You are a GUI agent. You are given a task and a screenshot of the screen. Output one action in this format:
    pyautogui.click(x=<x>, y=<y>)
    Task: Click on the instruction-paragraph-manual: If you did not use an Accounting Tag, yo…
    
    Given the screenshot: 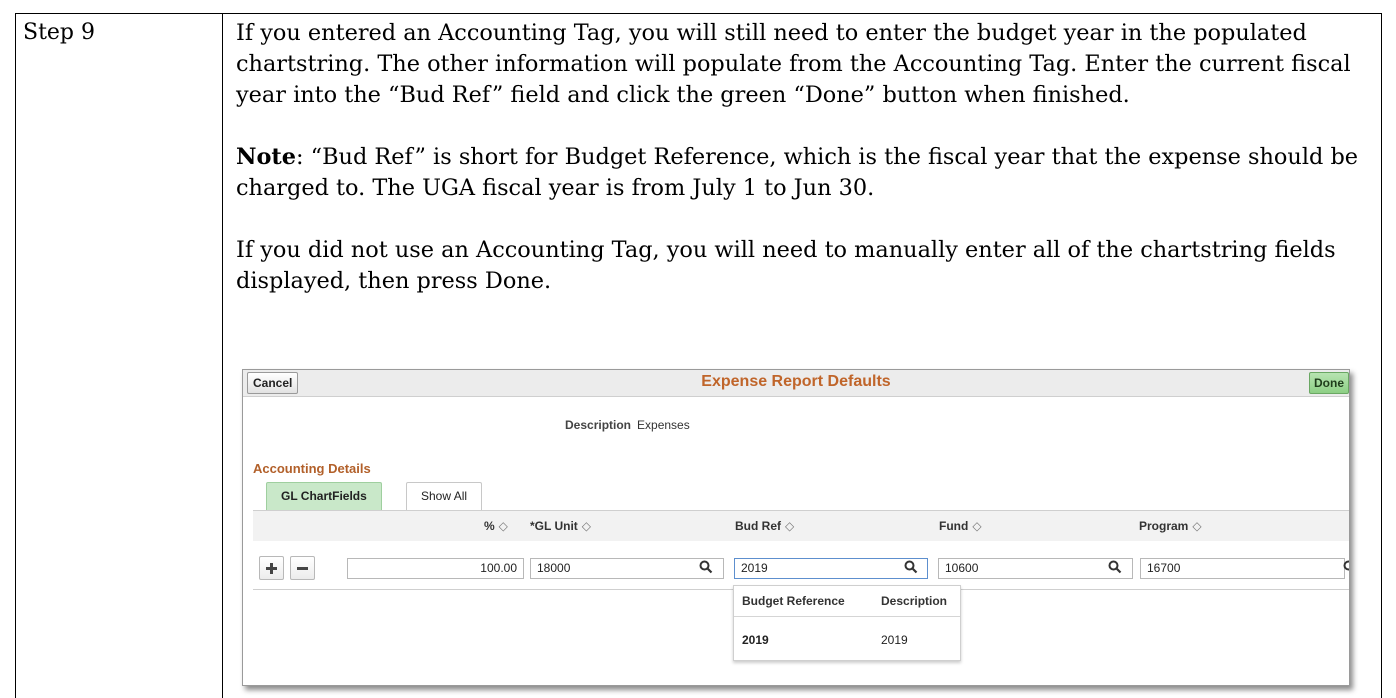 What is the action you would take?
    pyautogui.click(x=786, y=265)
    